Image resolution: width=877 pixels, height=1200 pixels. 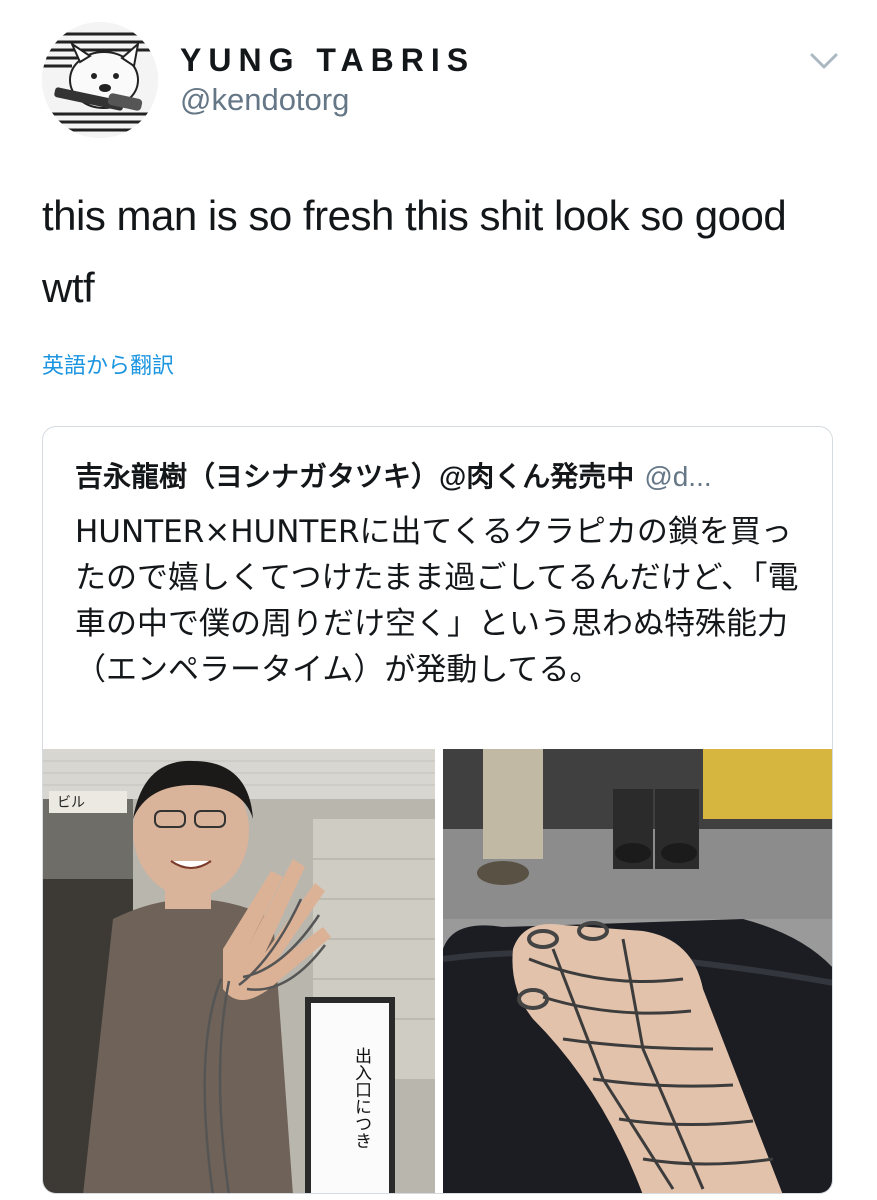 What do you see at coordinates (264, 100) in the screenshot?
I see `author-handle: @kendotorg` at bounding box center [264, 100].